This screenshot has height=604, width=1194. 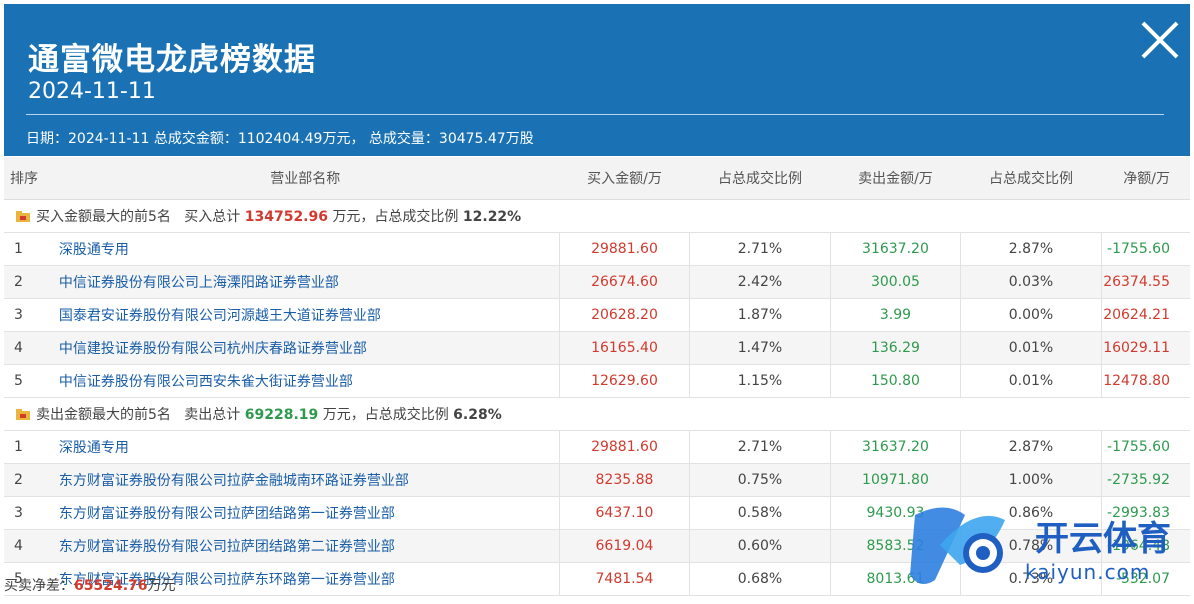 What do you see at coordinates (305, 513) in the screenshot?
I see `broker-name-link: 东方财富证券股份有限公司拉萨团结路第一证券营业部` at bounding box center [305, 513].